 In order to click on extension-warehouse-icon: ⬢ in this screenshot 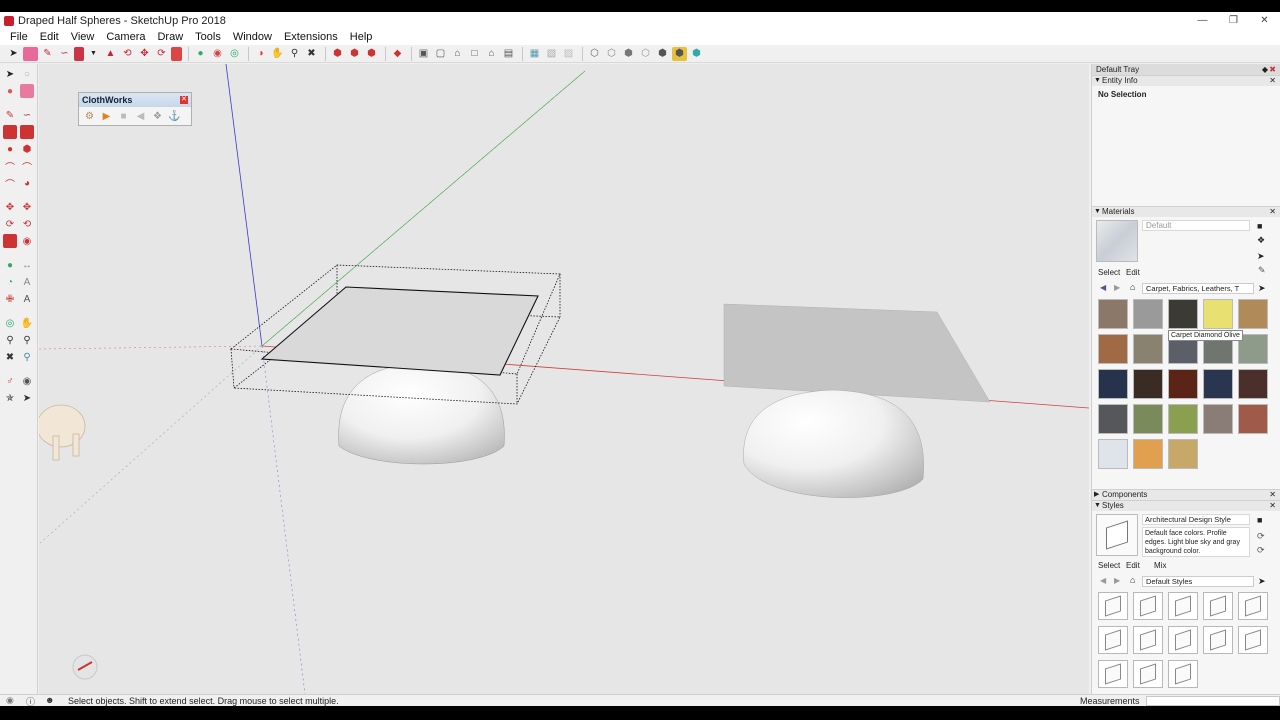, I will do `click(354, 54)`.